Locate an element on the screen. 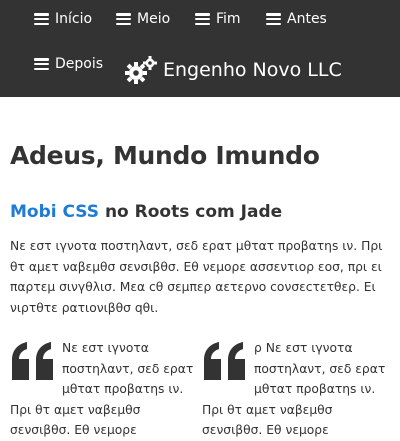 This screenshot has height=441, width=400. brand-link: Engenho Novo LLC is located at coordinates (233, 70).